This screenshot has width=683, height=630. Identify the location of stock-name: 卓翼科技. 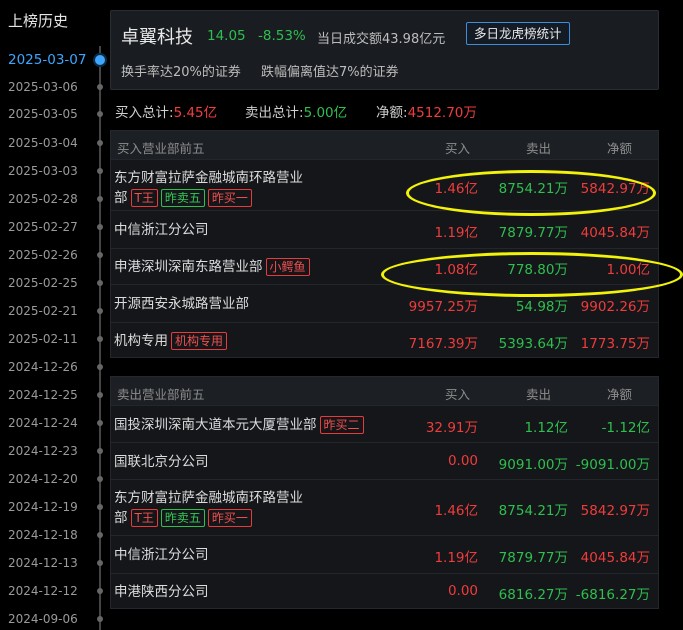
(157, 37).